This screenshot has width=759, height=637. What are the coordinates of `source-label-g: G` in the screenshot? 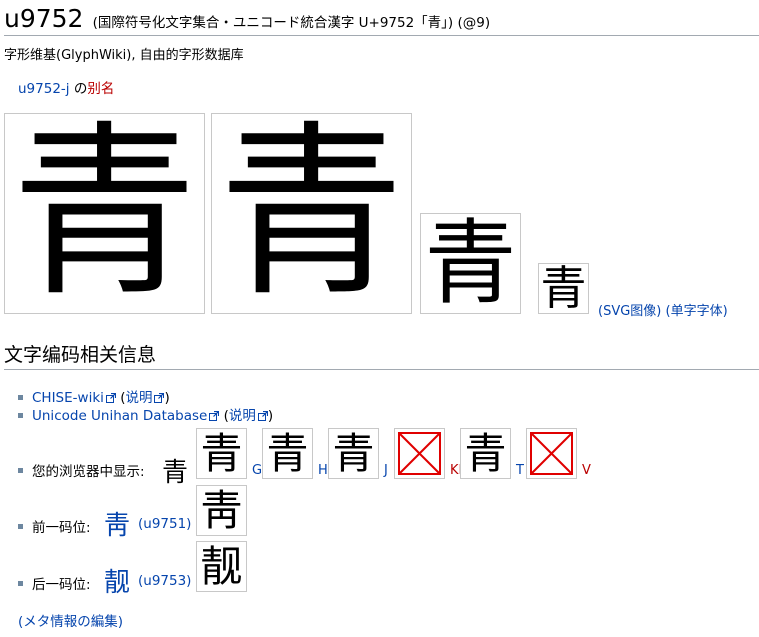 It's located at (257, 470).